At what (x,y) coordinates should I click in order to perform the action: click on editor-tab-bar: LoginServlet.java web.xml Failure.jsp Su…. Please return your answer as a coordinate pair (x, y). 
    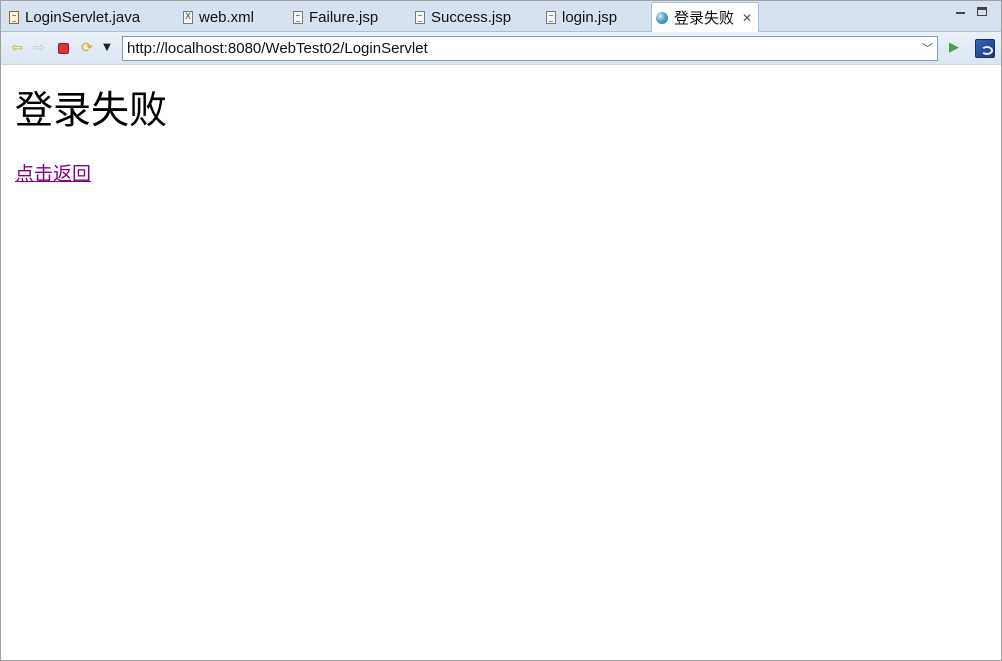
    Looking at the image, I should click on (501, 16).